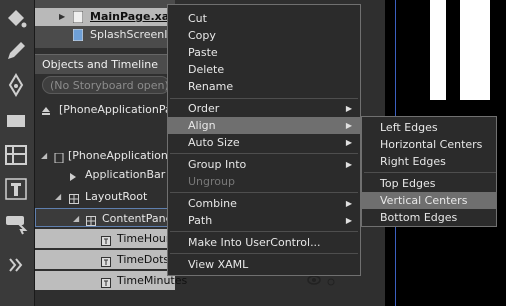 This screenshot has width=506, height=306. What do you see at coordinates (137, 218) in the screenshot?
I see `tree-item-label: ContentPane` at bounding box center [137, 218].